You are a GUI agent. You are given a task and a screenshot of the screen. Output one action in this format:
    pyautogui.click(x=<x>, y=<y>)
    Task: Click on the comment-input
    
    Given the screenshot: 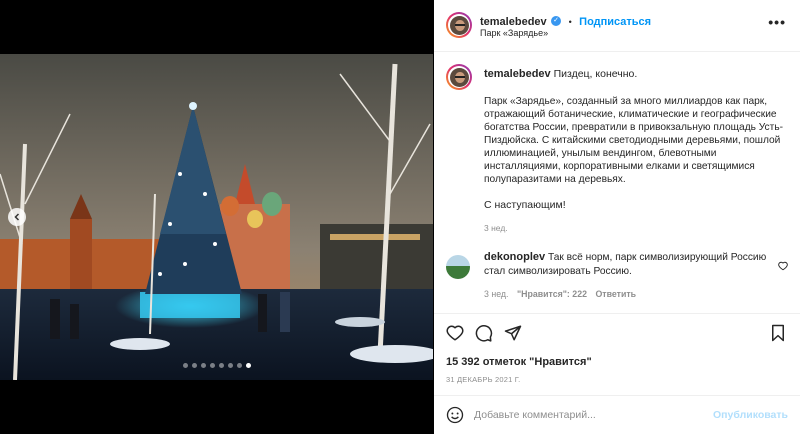 What is the action you would take?
    pyautogui.click(x=589, y=415)
    